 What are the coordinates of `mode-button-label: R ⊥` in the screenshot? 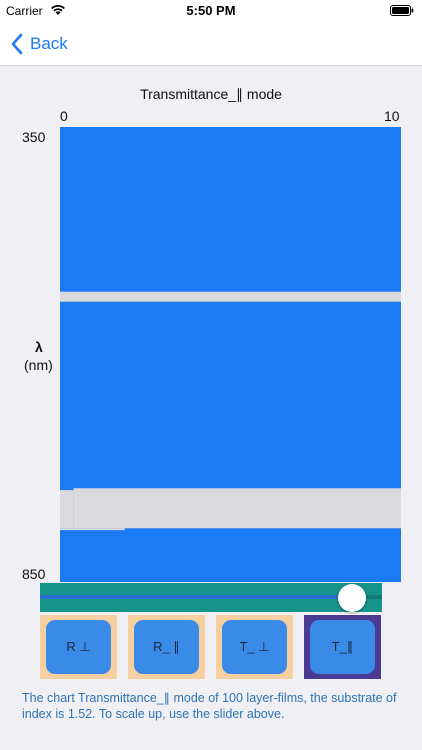 It's located at (78, 647).